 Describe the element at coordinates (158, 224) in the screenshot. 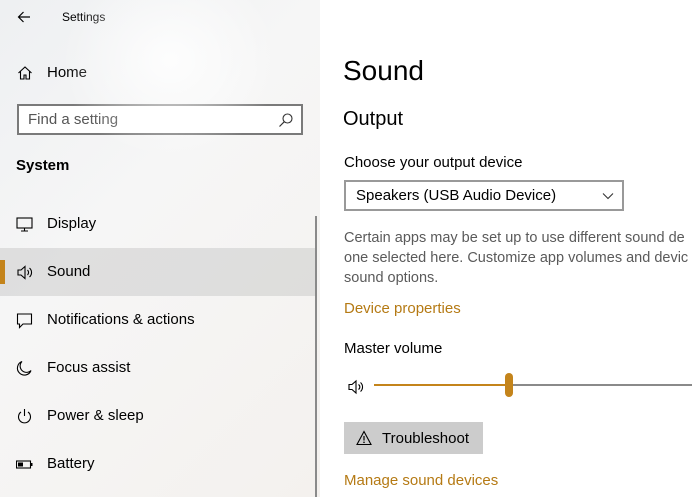

I see `sidebar-item-display: Display` at that location.